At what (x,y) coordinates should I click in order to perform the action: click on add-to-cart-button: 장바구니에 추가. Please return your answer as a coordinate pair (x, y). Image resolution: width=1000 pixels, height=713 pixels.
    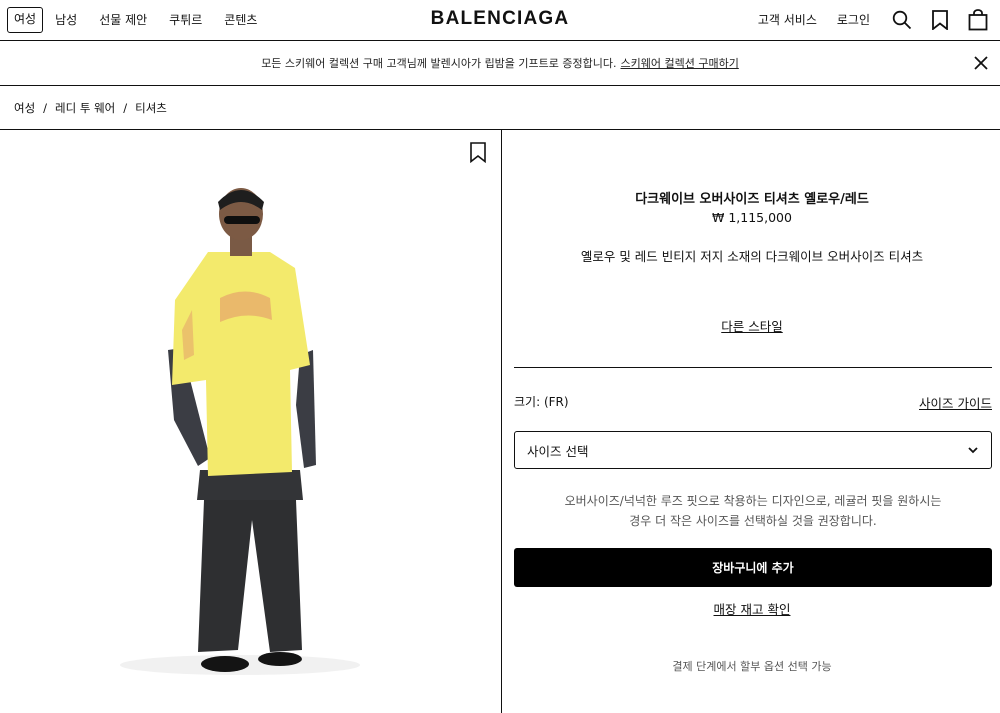
    Looking at the image, I should click on (753, 567).